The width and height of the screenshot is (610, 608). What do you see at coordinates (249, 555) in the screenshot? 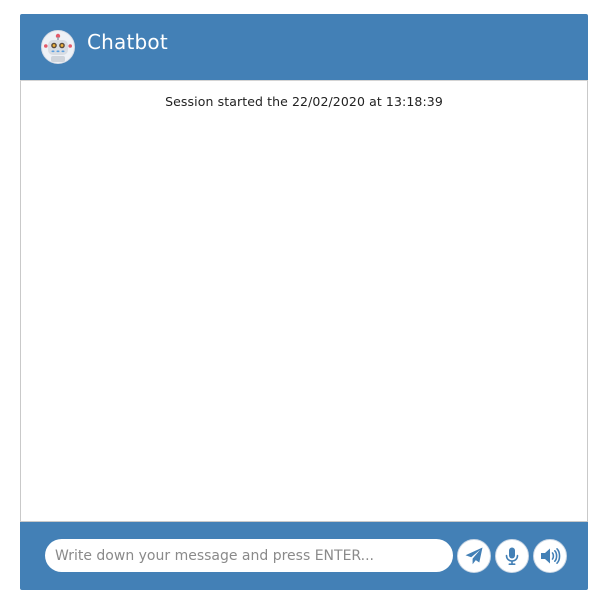
I see `message-input` at bounding box center [249, 555].